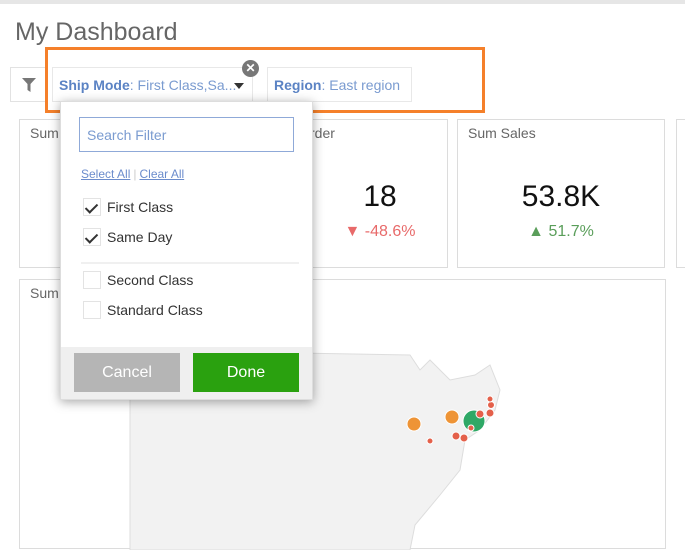 The width and height of the screenshot is (685, 550). What do you see at coordinates (96, 32) in the screenshot?
I see `page-title: My Dashboard` at bounding box center [96, 32].